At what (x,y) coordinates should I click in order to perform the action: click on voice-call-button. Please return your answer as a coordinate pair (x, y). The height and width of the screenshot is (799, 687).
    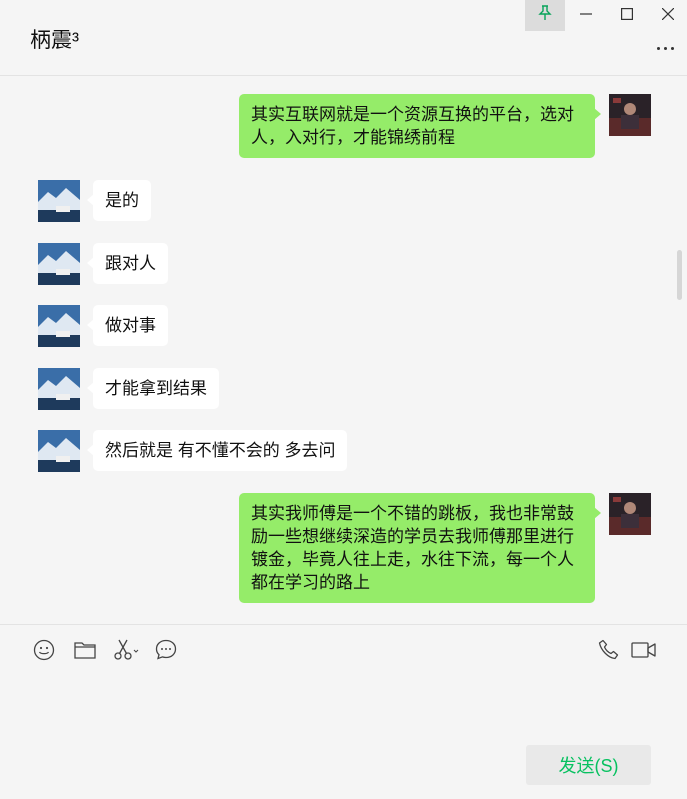
    Looking at the image, I should click on (609, 652).